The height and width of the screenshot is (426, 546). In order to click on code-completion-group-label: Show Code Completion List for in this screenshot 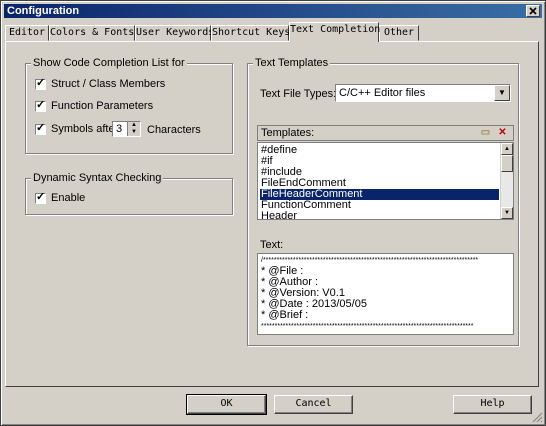, I will do `click(109, 63)`.